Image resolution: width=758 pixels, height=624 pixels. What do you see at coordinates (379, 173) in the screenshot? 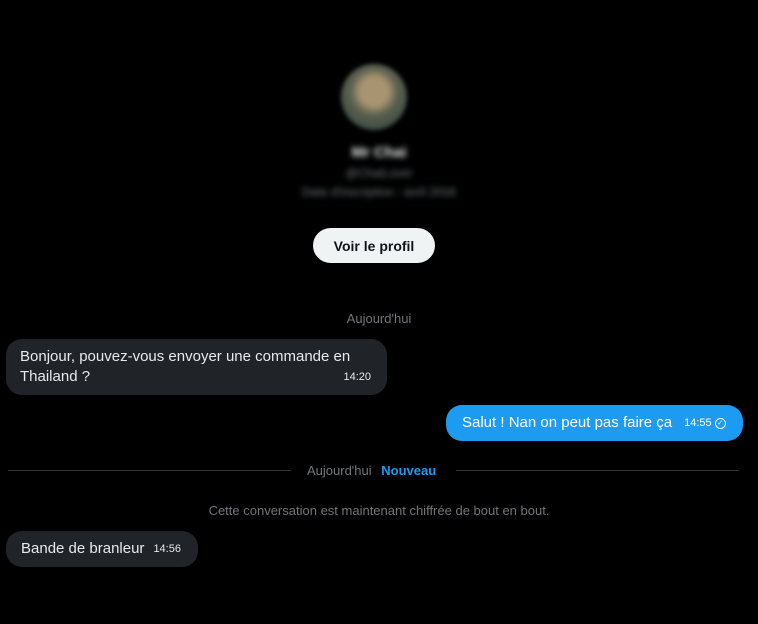
I see `profile-handle: @ChaiLover` at bounding box center [379, 173].